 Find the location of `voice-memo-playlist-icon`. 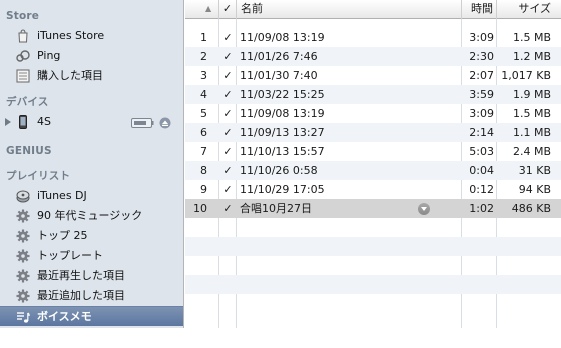

voice-memo-playlist-icon is located at coordinates (23, 317).